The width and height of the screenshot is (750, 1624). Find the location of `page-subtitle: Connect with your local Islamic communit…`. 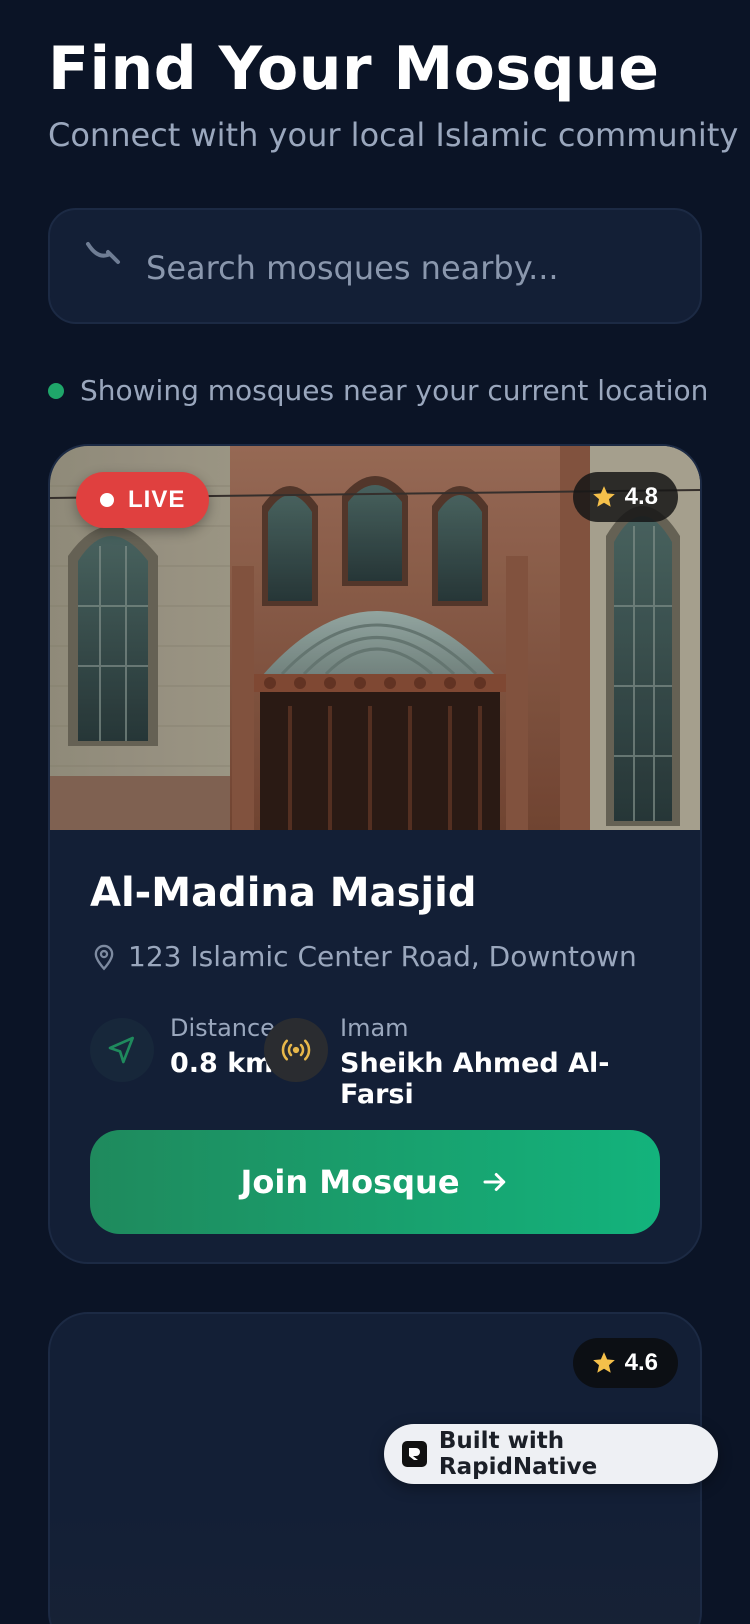

page-subtitle: Connect with your local Islamic communit… is located at coordinates (393, 135).